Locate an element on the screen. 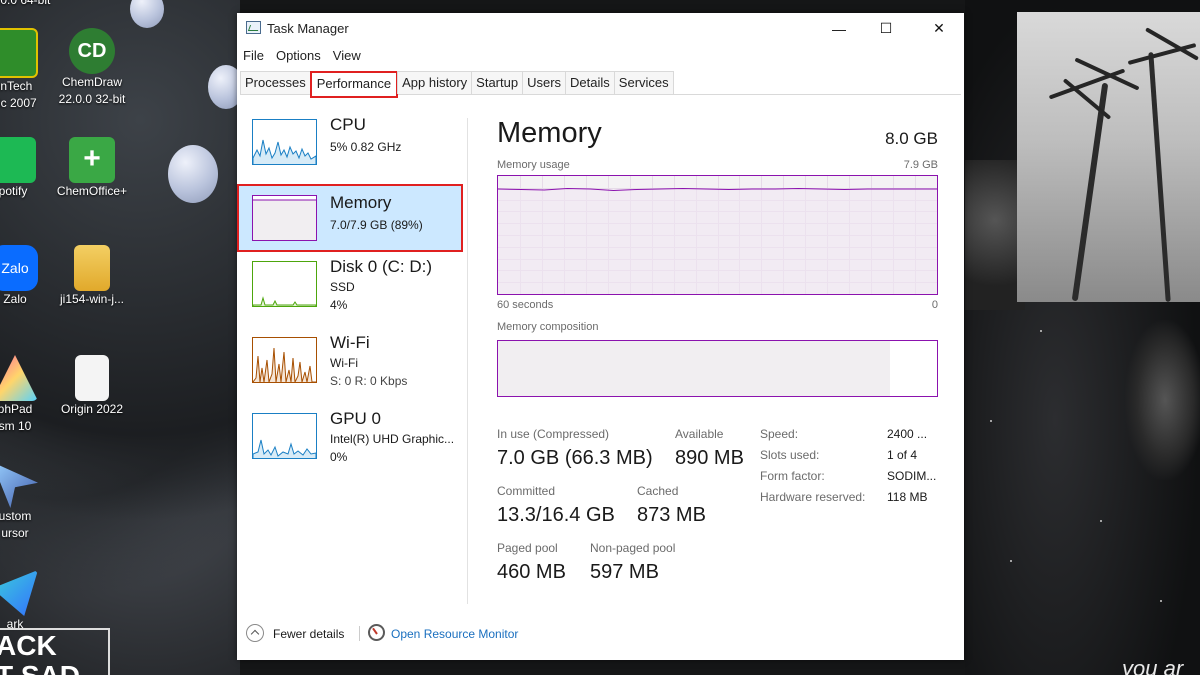  disk-type: SSD is located at coordinates (342, 287).